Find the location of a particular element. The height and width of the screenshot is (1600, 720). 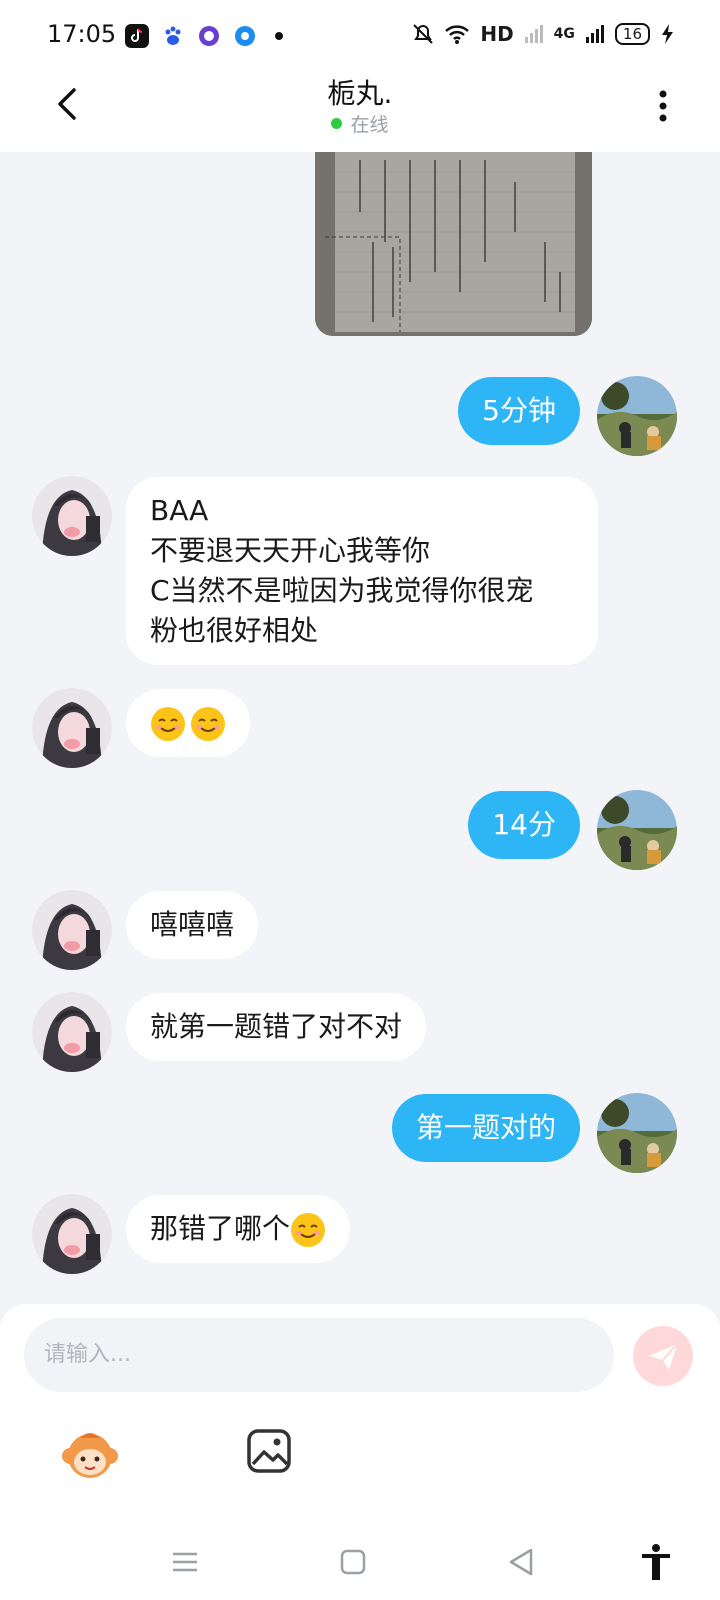

signal-full-icon is located at coordinates (594, 34).